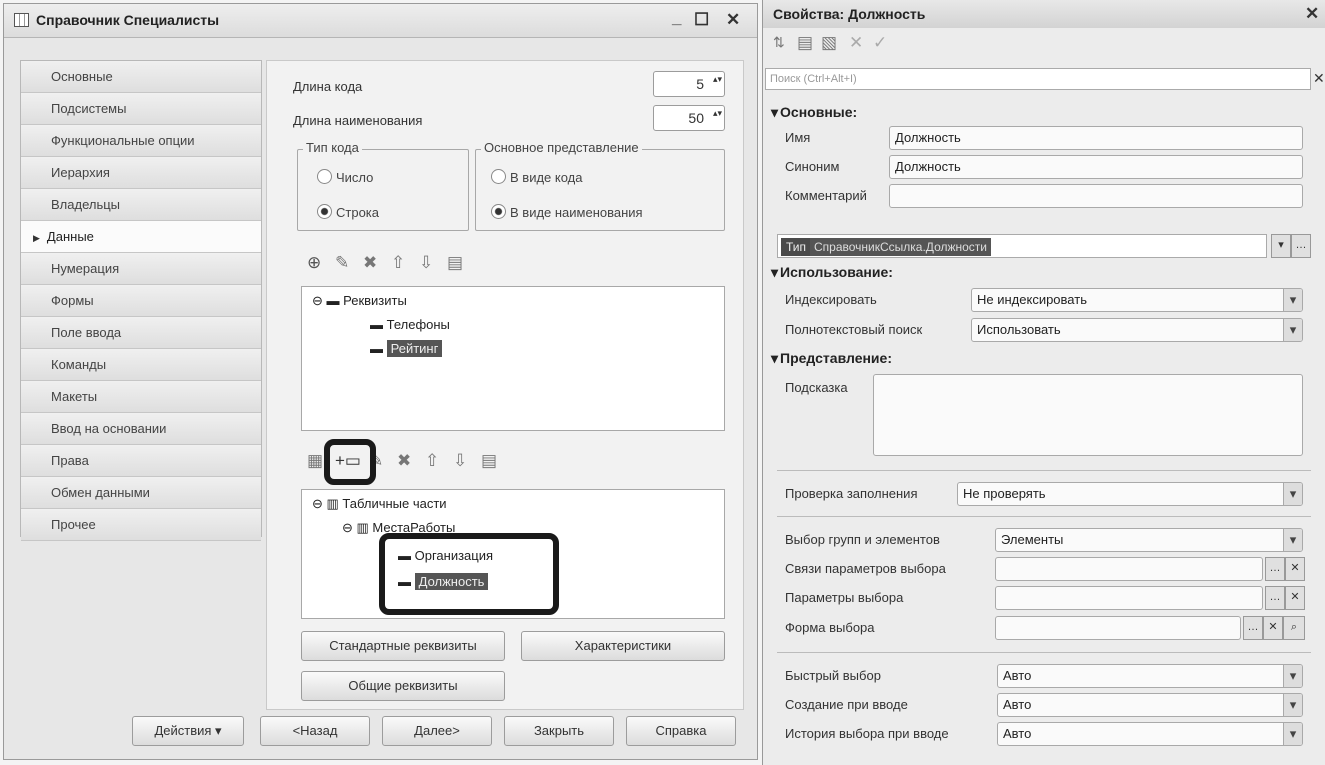  Describe the element at coordinates (901, 247) in the screenshot. I see `type-value: СправочникСсылка.Должности` at that location.